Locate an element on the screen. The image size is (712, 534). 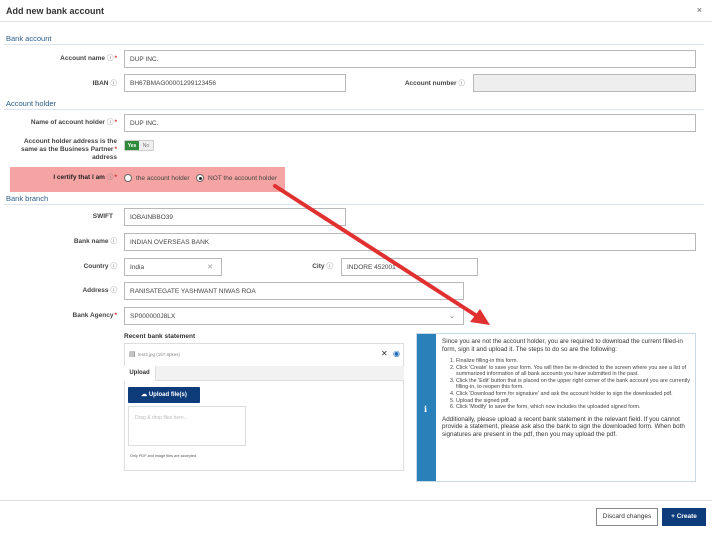
info-bar: i is located at coordinates (426, 407).